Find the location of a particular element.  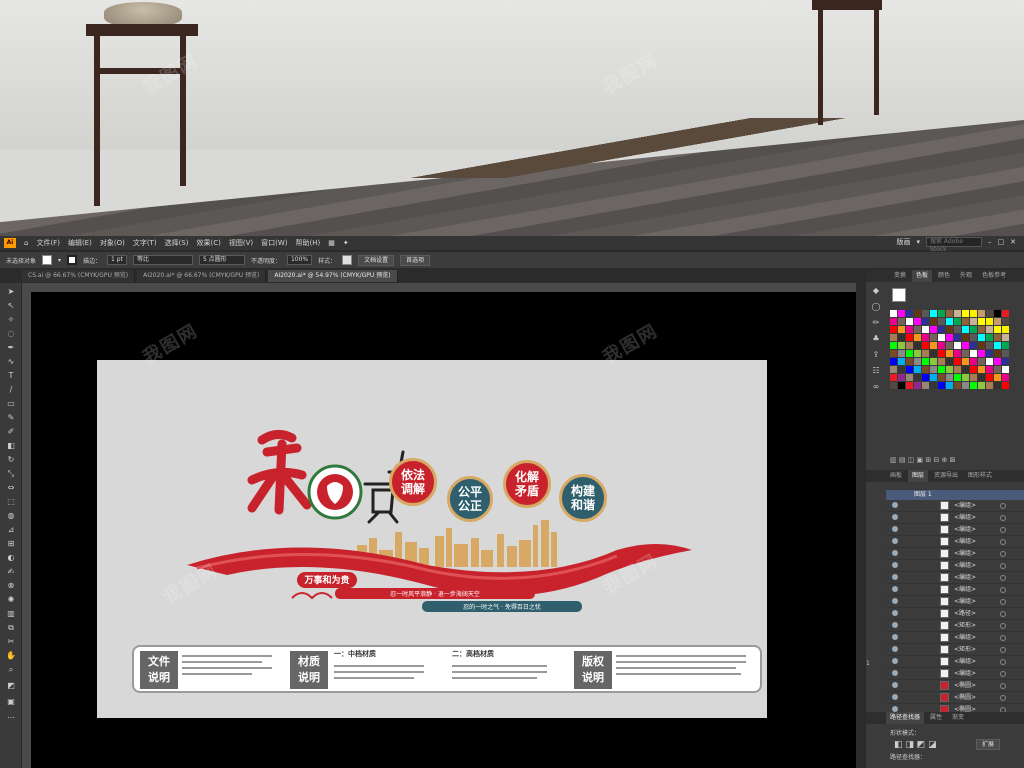

curvature-icon: ∿ is located at coordinates (11, 362).